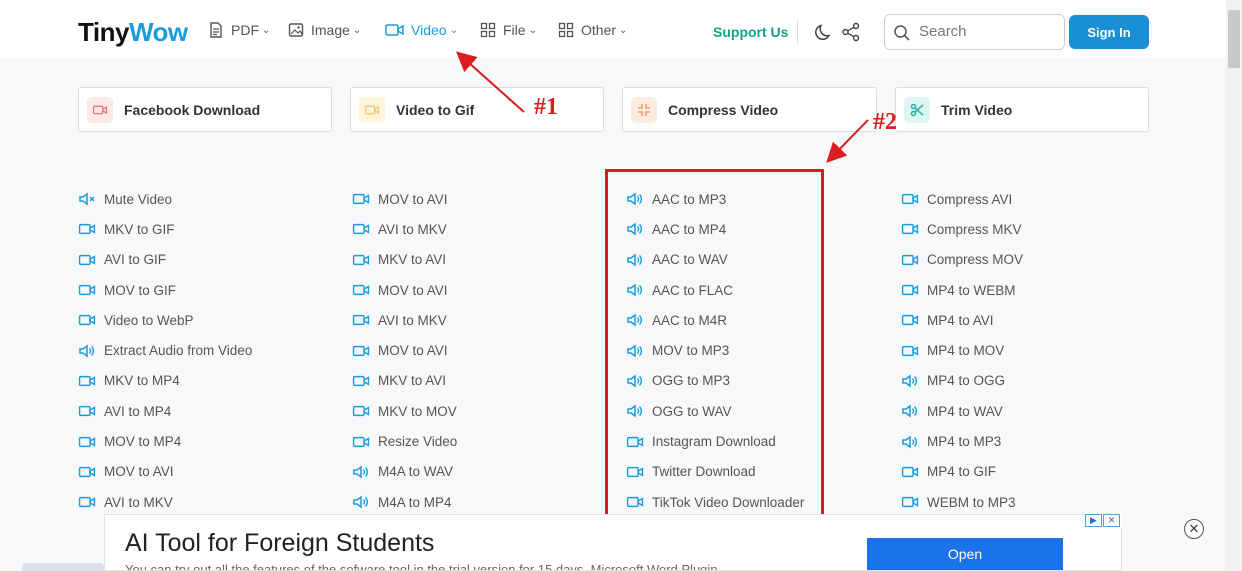 The image size is (1242, 571). I want to click on annotation-arrows, so click(662, 107).